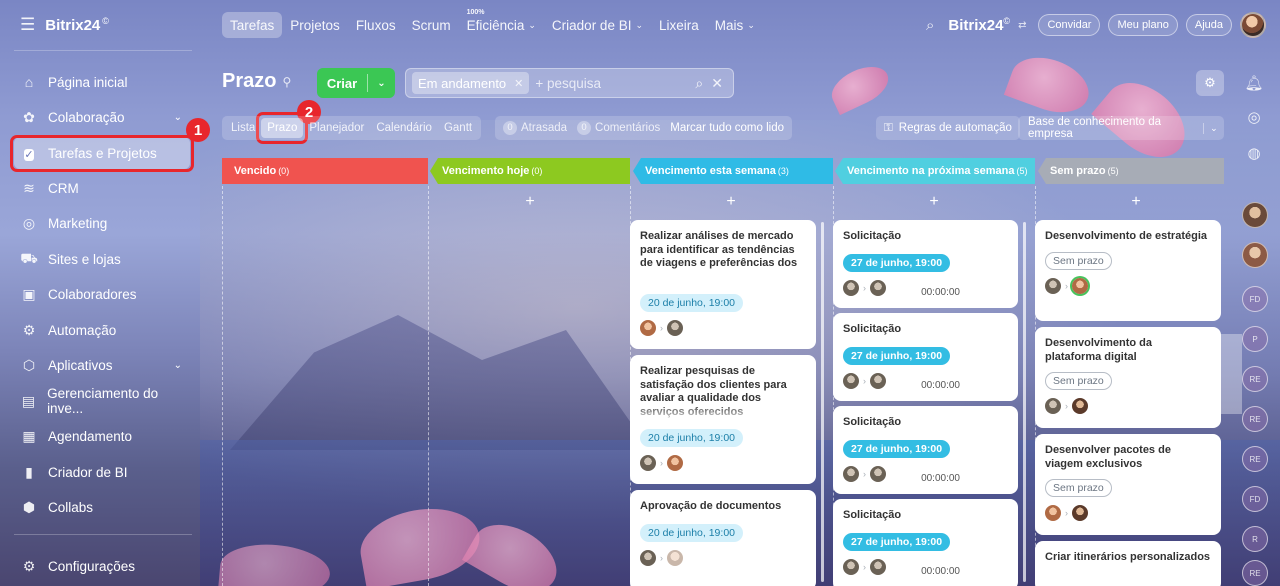 The height and width of the screenshot is (586, 1280). Describe the element at coordinates (501, 23) in the screenshot. I see `top-nav-efficiency: 100% Eficiência ⌄` at that location.